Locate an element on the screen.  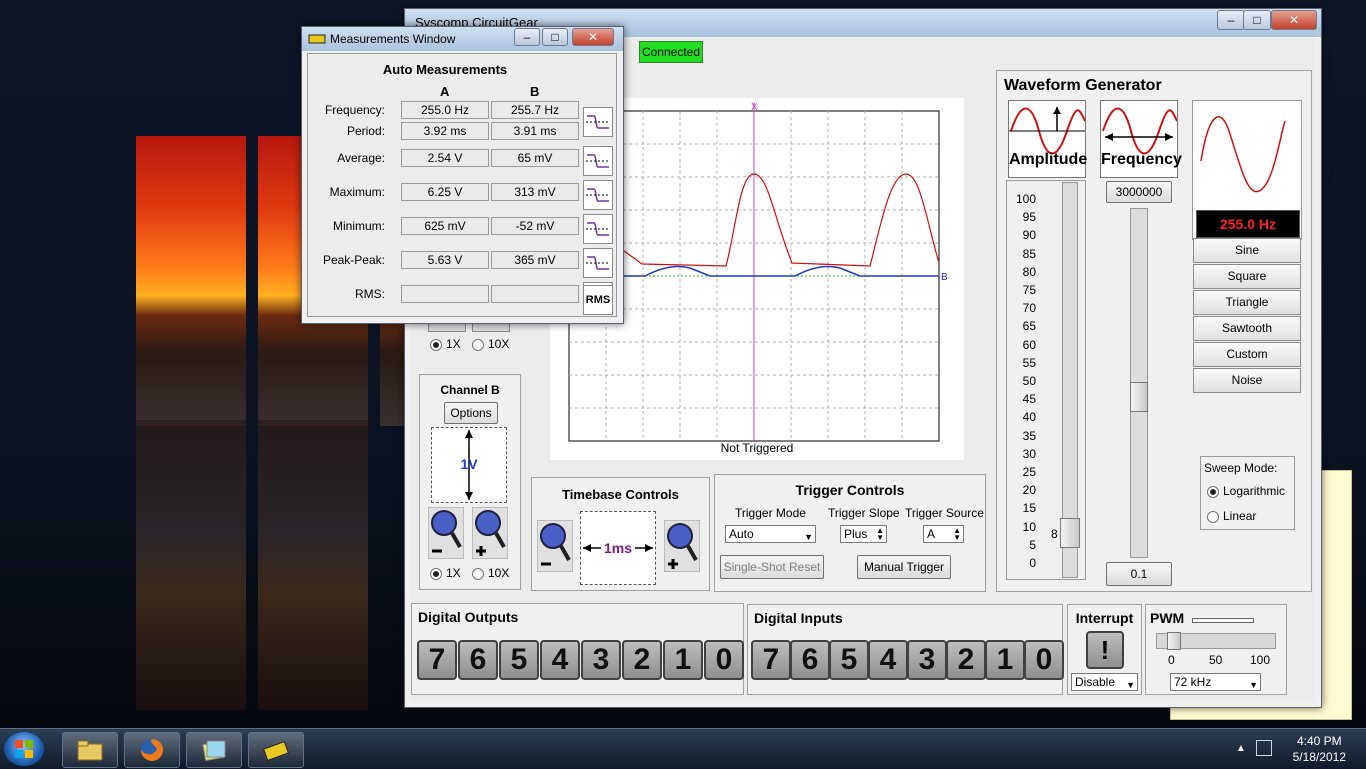
measurement-value-b: 365 mV is located at coordinates (535, 260).